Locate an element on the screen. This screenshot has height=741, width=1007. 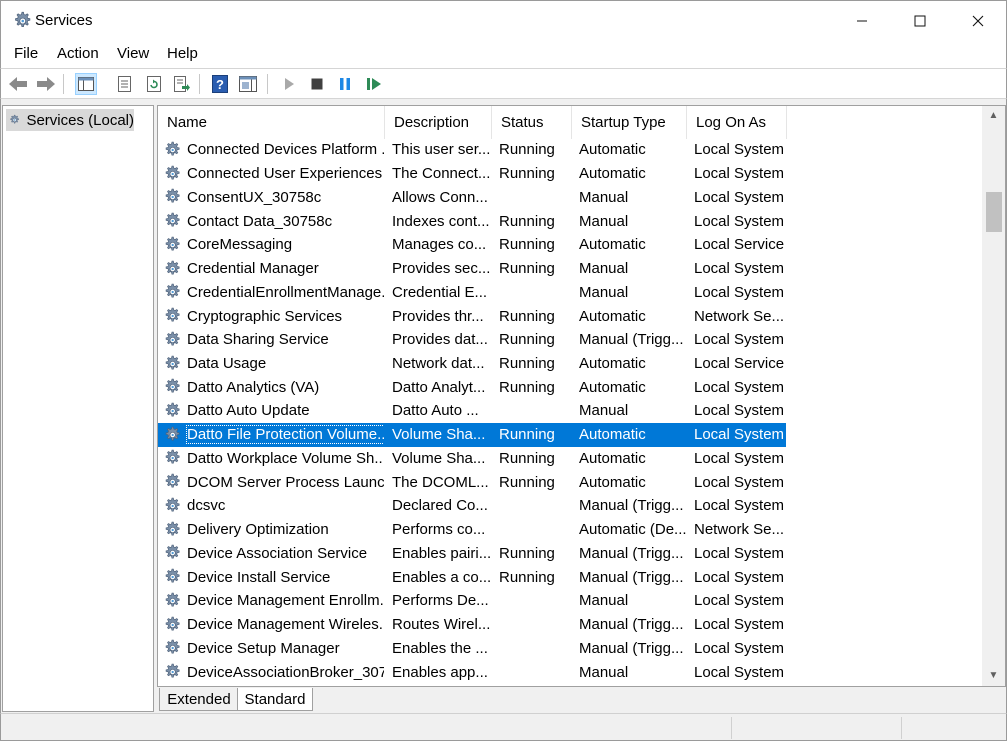
restart-service-button is located at coordinates (374, 84).